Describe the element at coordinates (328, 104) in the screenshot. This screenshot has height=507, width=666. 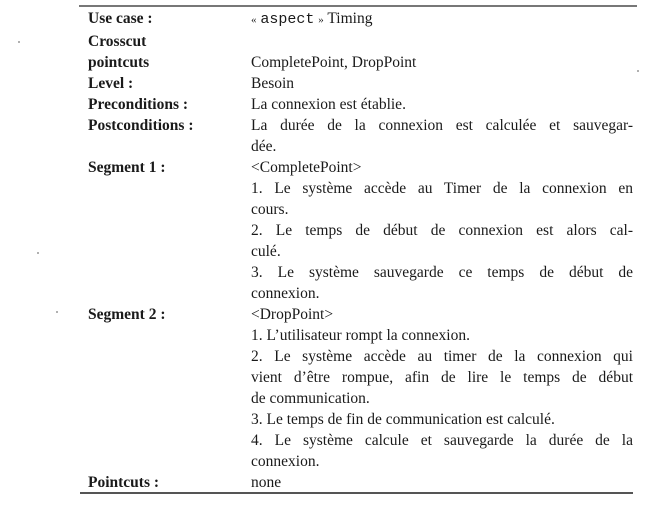
I see `value-preconditions: La connexion est établie.` at that location.